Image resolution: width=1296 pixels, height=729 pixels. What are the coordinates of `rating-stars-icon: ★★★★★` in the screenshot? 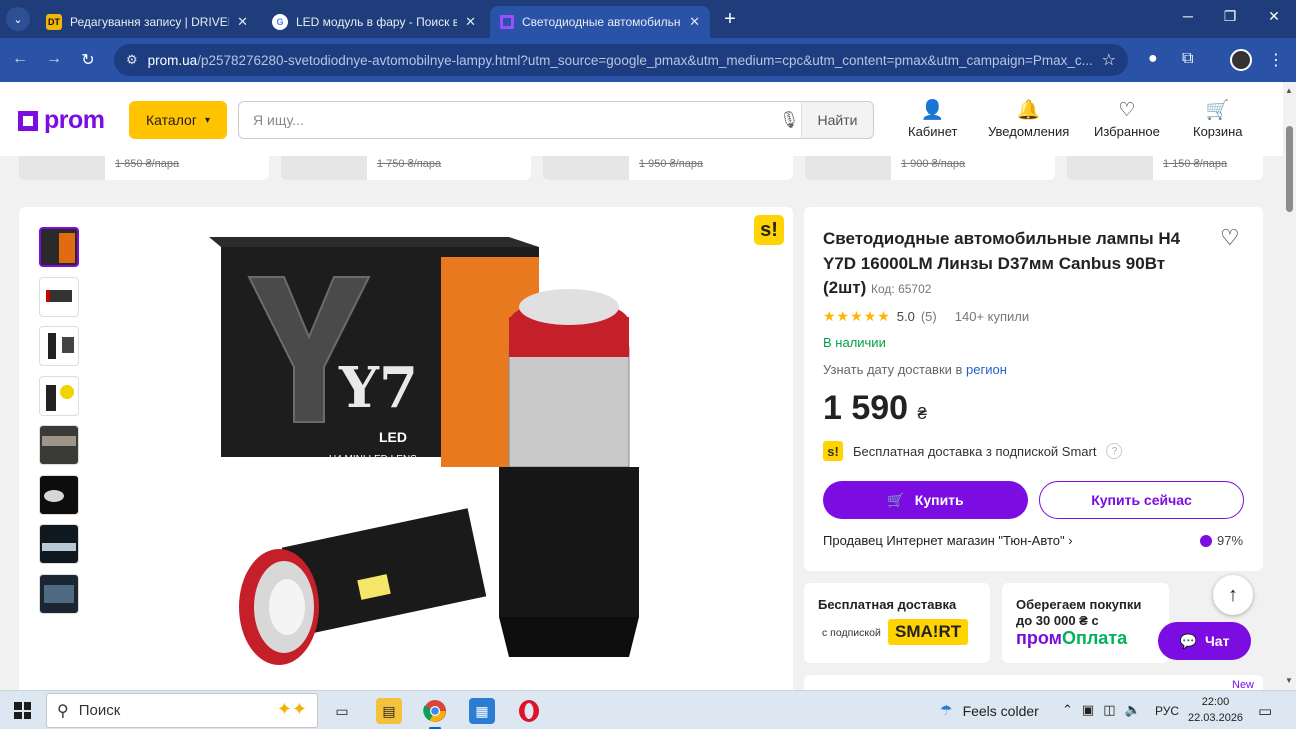 It's located at (857, 316).